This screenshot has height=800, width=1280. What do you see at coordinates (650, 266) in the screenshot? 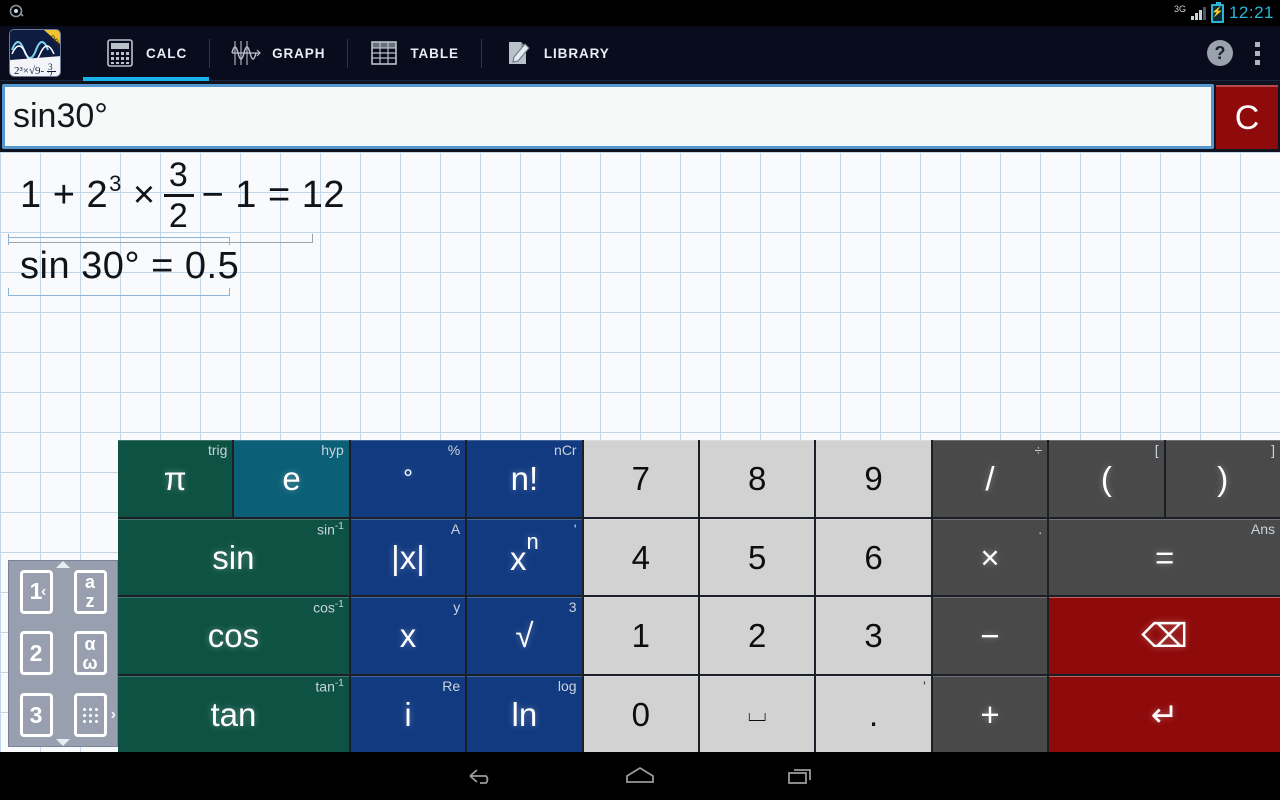
I see `history-entry-expression: sin 30° = 0.5` at bounding box center [650, 266].